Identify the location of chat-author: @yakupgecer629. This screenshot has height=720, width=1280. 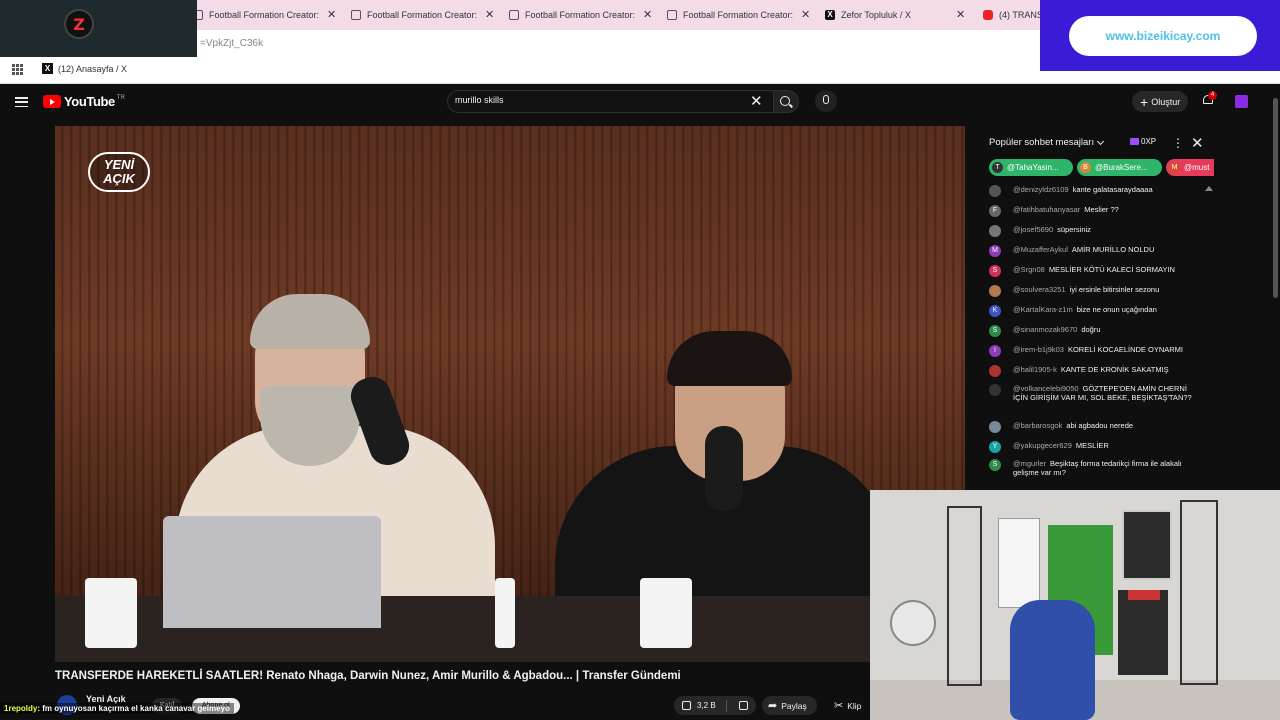
(1042, 445).